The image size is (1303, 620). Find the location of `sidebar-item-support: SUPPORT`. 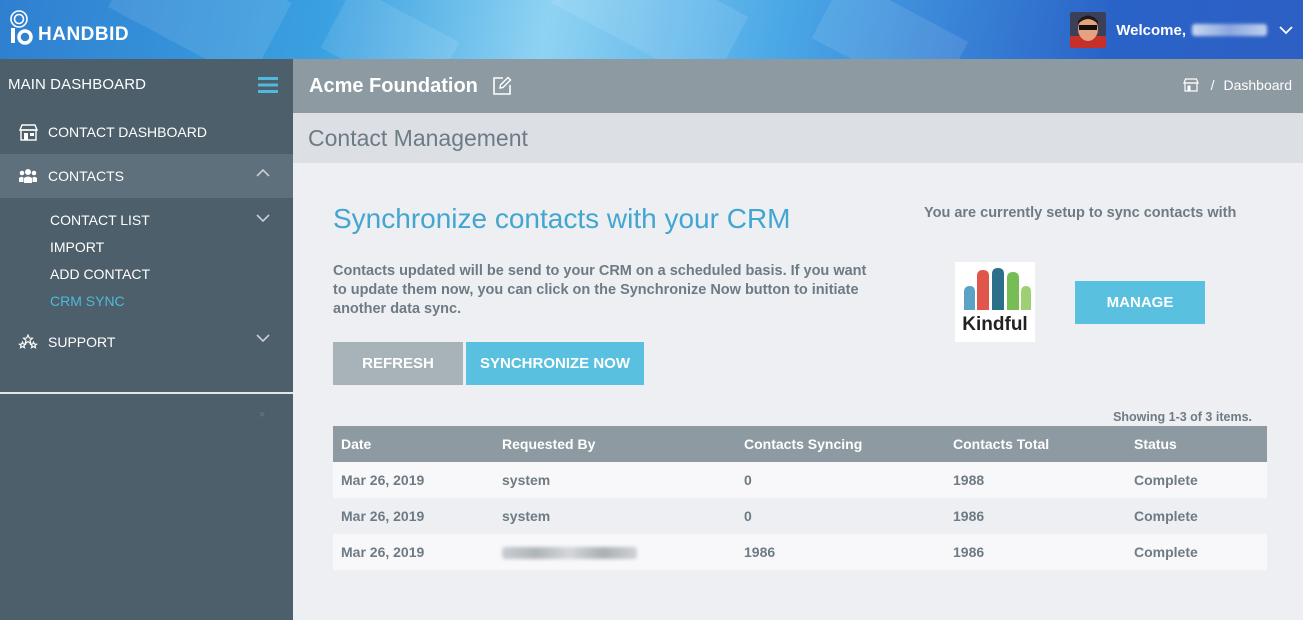

sidebar-item-support: SUPPORT is located at coordinates (146, 342).